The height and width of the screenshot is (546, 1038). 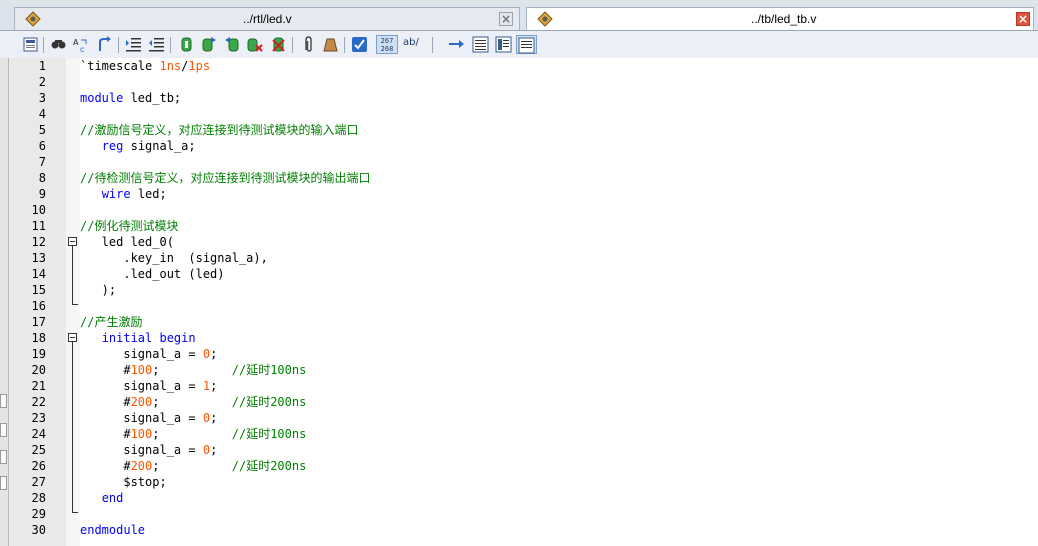 I want to click on code-token: $stop;, so click(x=123, y=482).